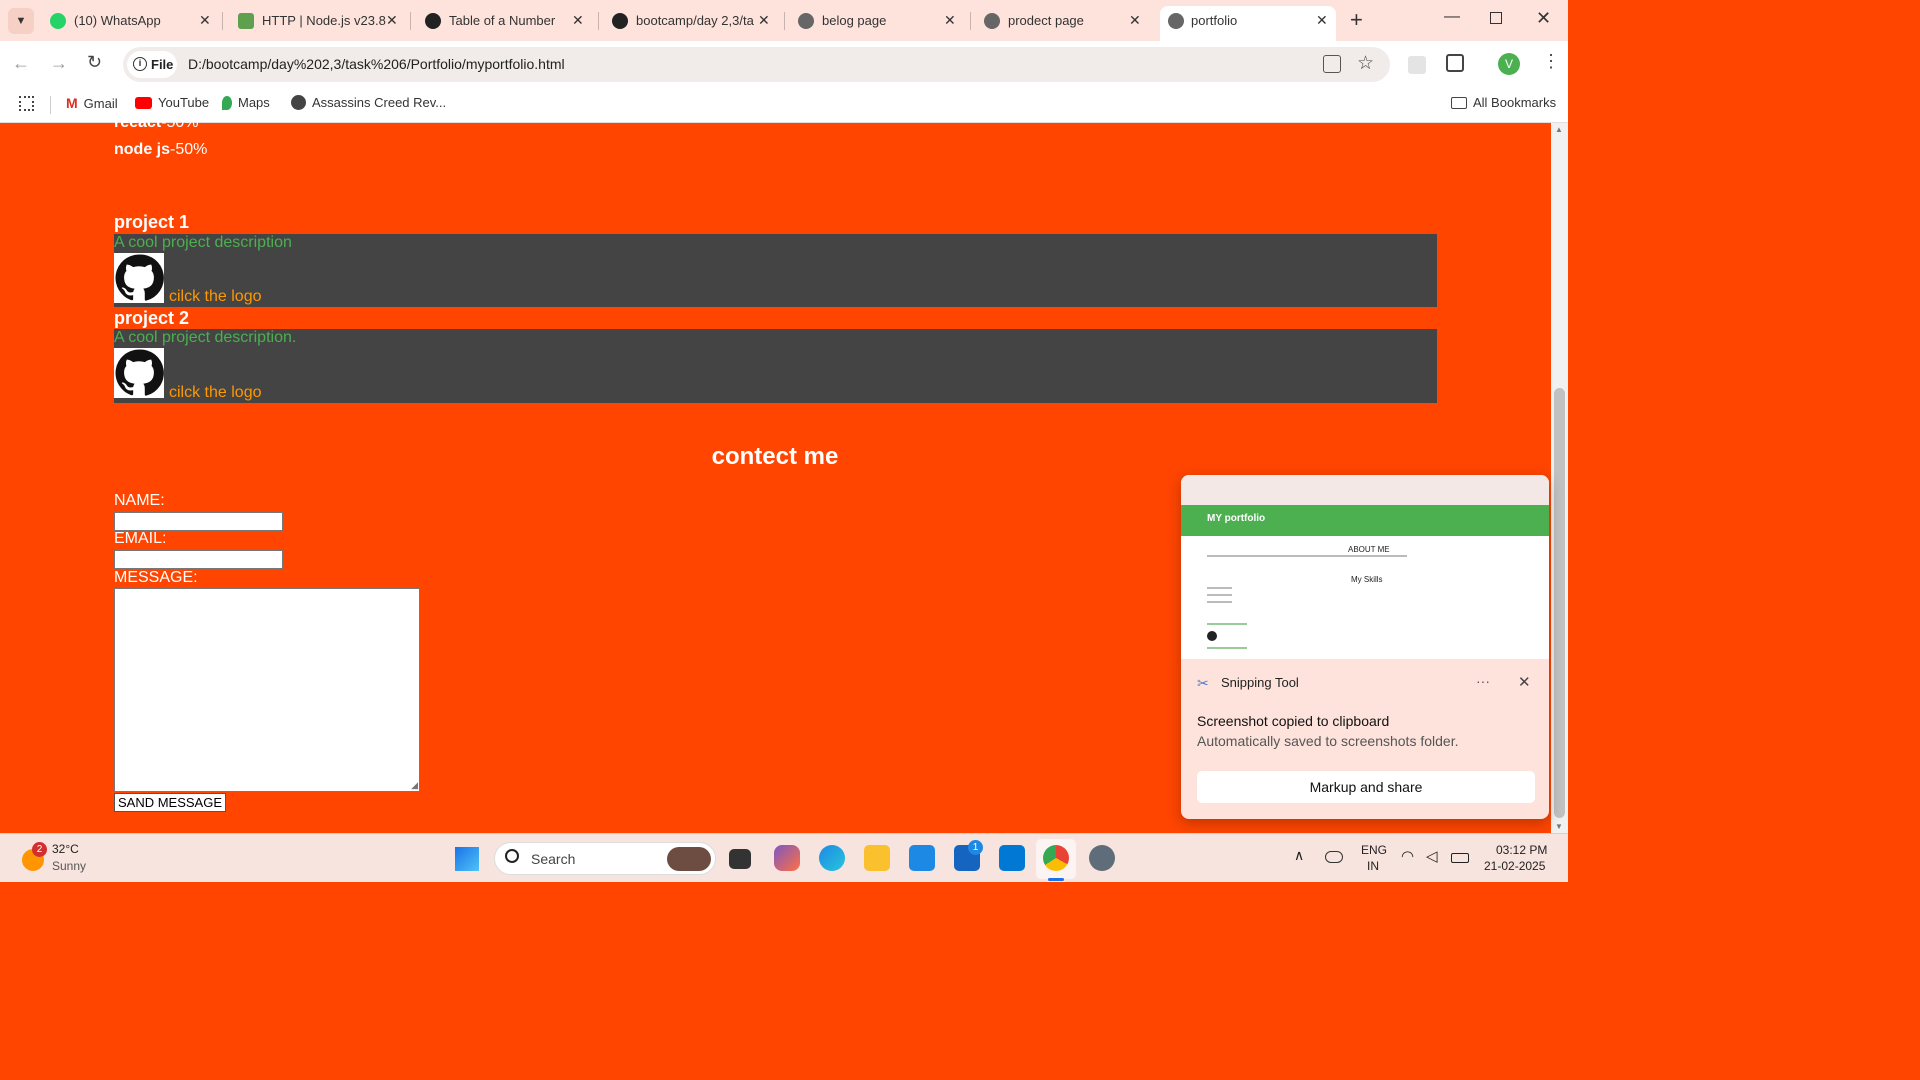 Image resolution: width=1920 pixels, height=1080 pixels. What do you see at coordinates (1483, 681) in the screenshot?
I see `toast-more-button: ···` at bounding box center [1483, 681].